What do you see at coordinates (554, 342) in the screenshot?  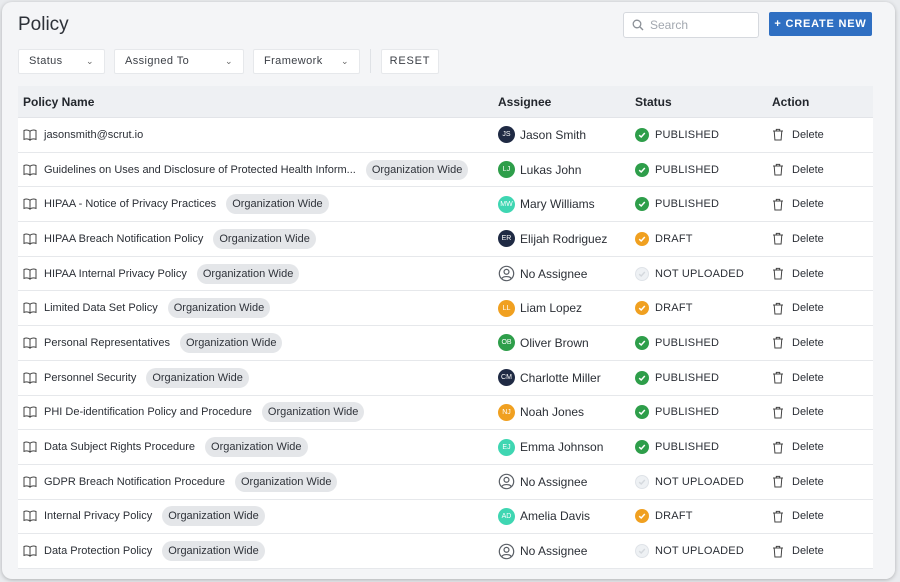 I see `assignee-name: Oliver Brown` at bounding box center [554, 342].